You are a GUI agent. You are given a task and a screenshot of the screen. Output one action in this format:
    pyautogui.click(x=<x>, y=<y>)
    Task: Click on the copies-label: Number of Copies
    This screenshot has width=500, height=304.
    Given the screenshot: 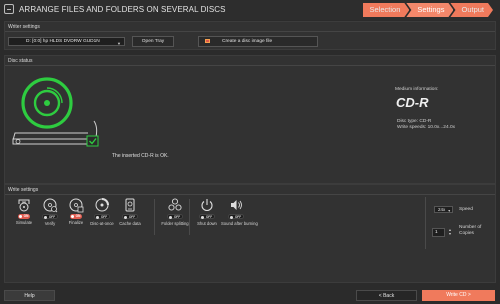 What is the action you would take?
    pyautogui.click(x=470, y=230)
    